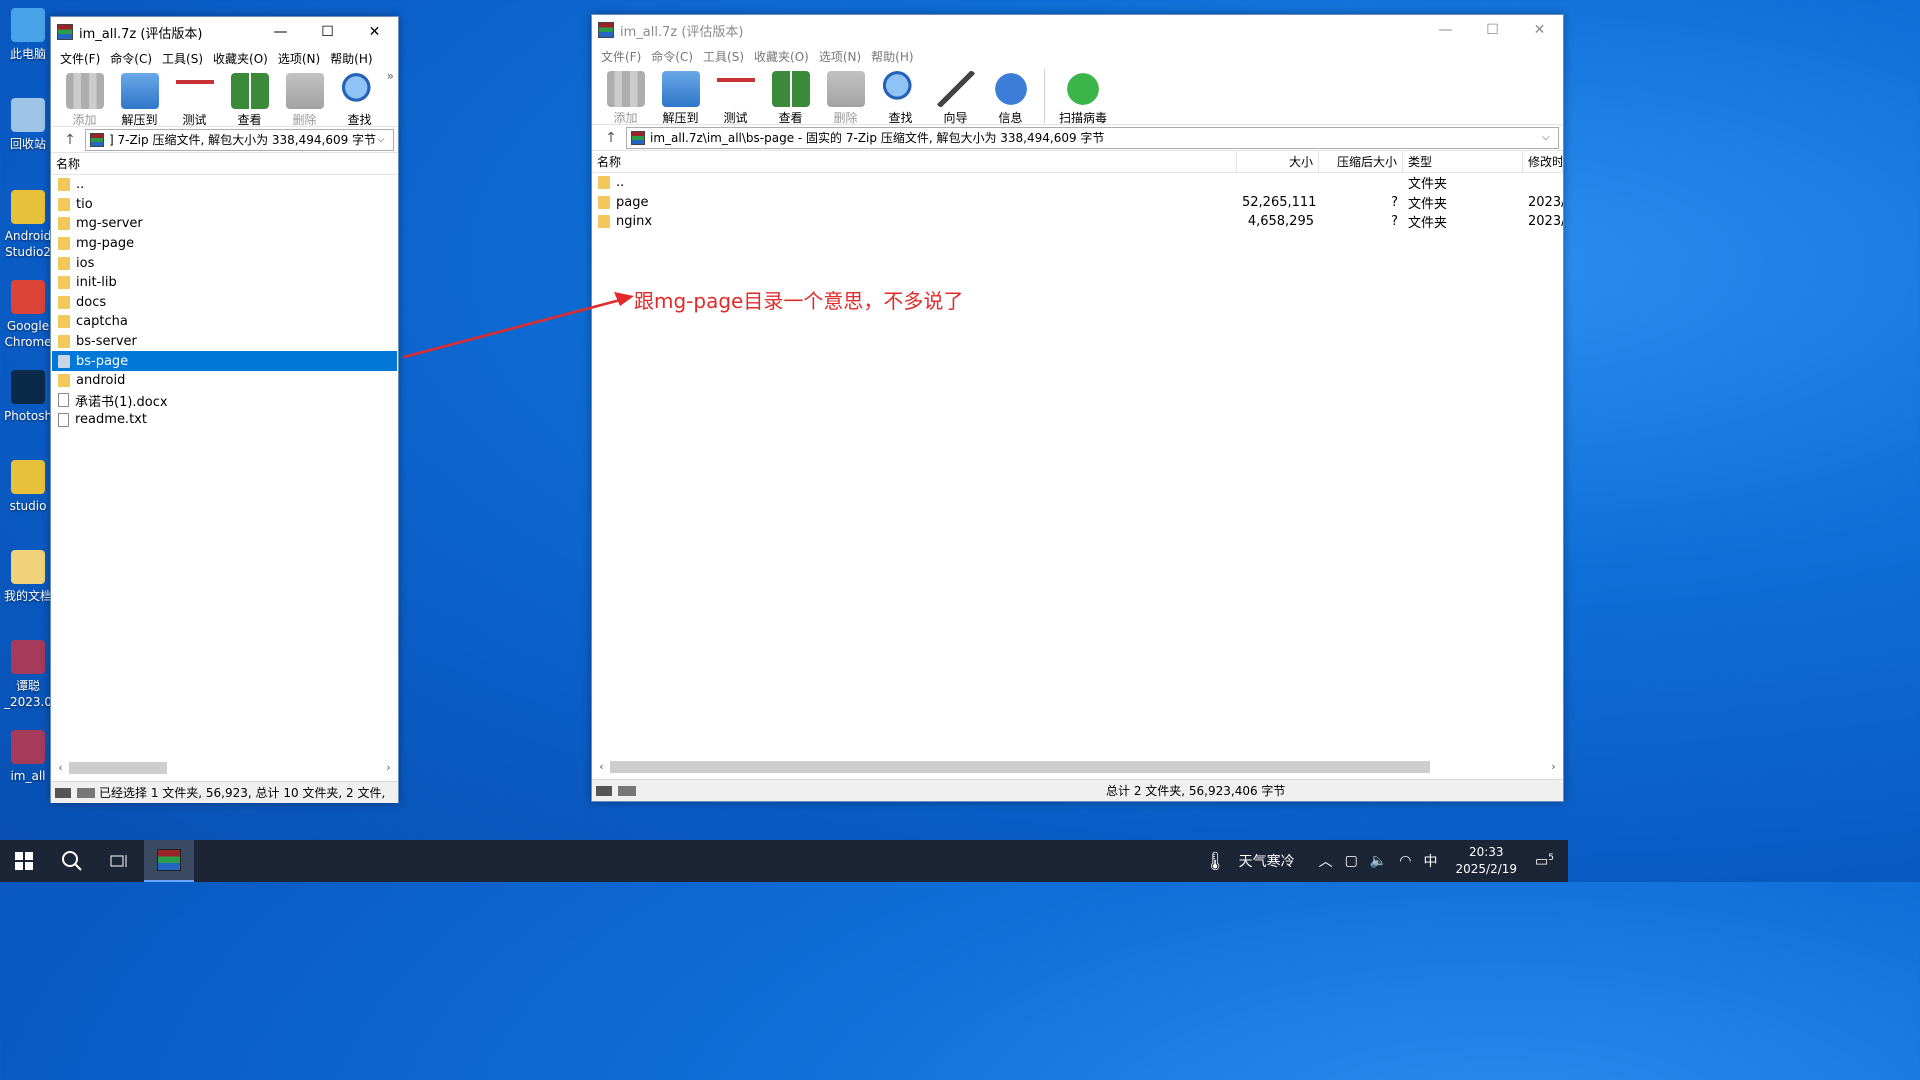 Image resolution: width=1920 pixels, height=1080 pixels. I want to click on right-horizontal-scrollbar: ‹ ›, so click(1077, 766).